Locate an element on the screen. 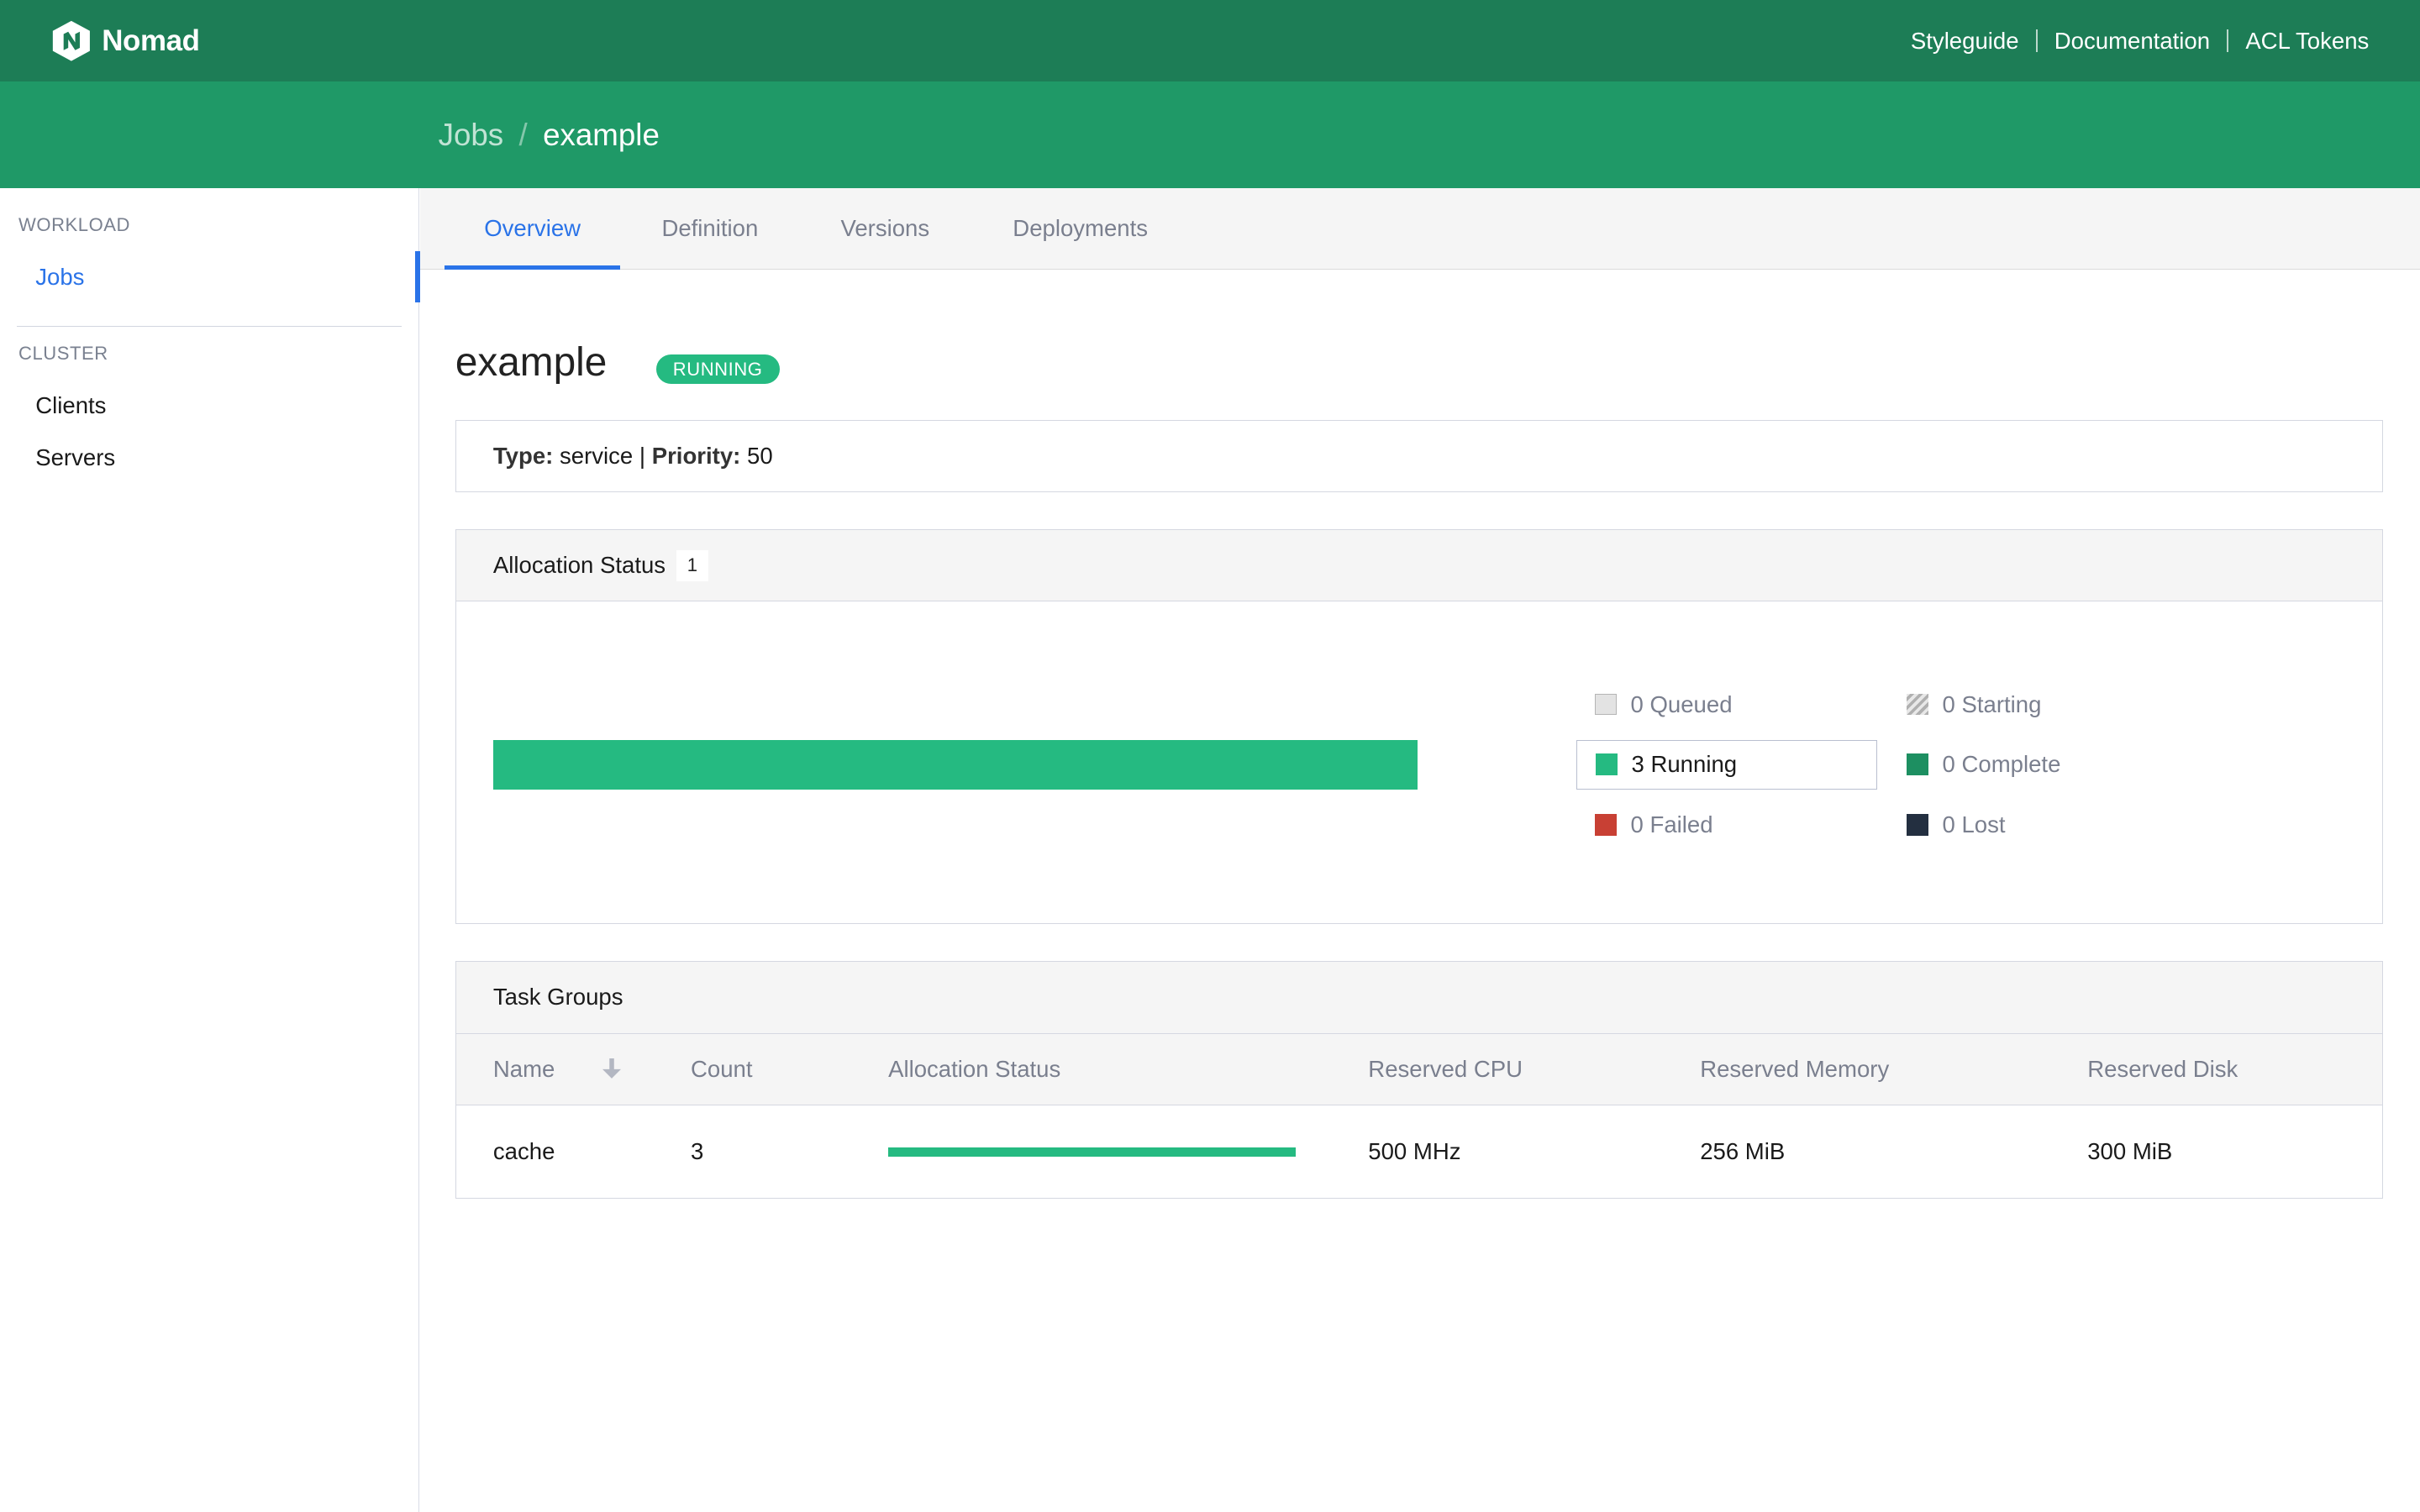  column-header-reserved-cpu: Reserved CPU is located at coordinates (1445, 1069).